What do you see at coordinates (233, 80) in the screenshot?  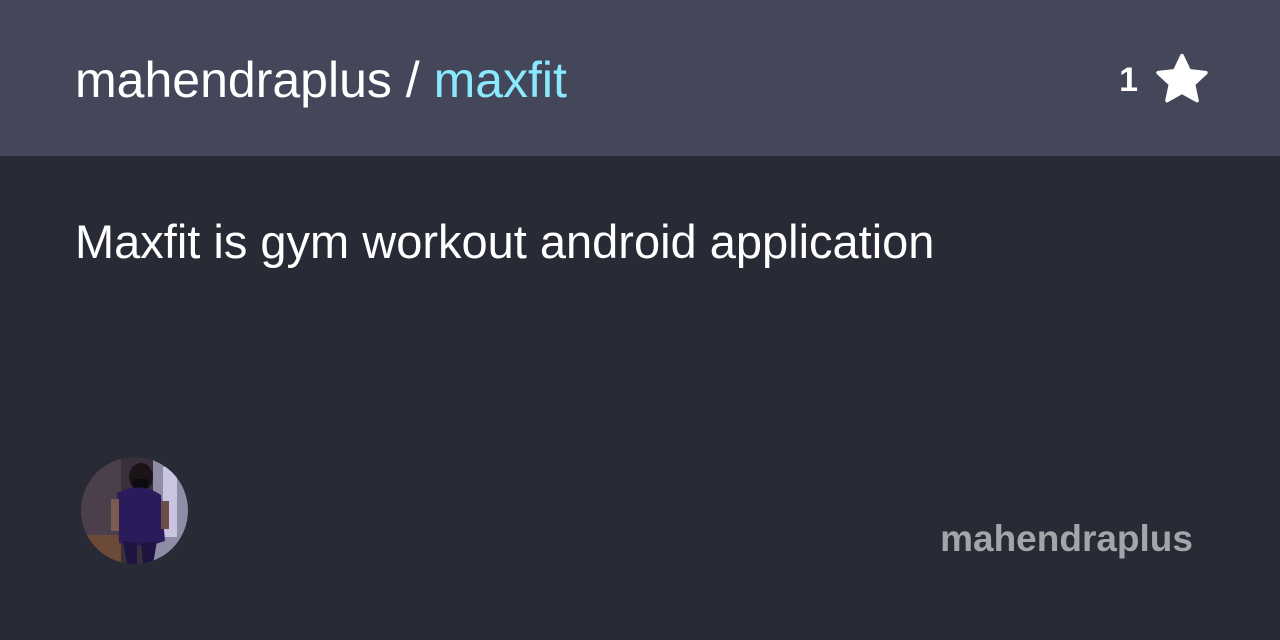 I see `repo-owner: mahendraplus` at bounding box center [233, 80].